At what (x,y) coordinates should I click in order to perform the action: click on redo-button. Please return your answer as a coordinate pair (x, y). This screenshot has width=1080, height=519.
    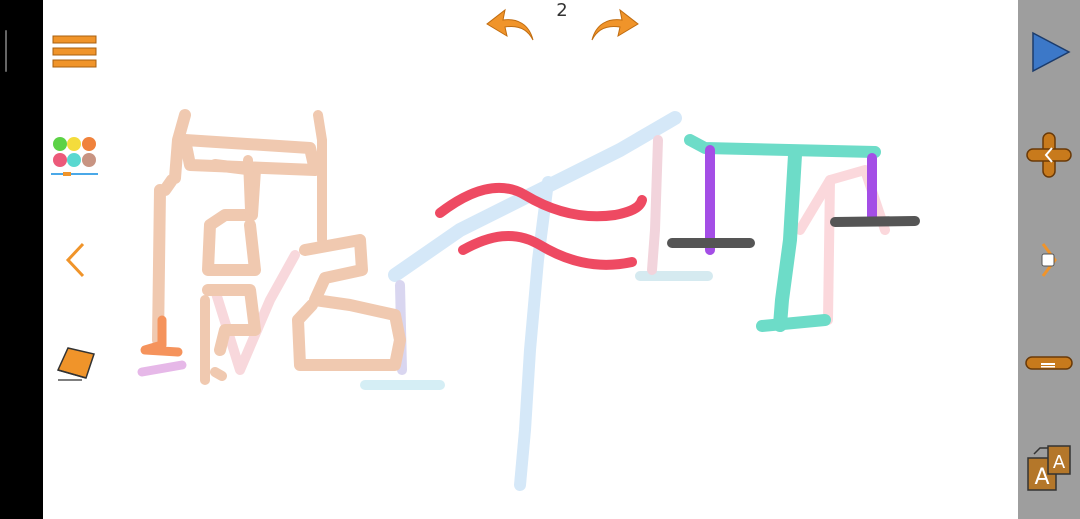
    Looking at the image, I should click on (614, 23).